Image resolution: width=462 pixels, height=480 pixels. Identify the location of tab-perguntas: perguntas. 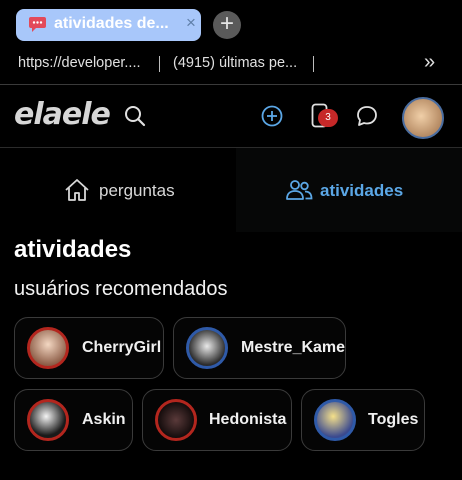
(118, 190).